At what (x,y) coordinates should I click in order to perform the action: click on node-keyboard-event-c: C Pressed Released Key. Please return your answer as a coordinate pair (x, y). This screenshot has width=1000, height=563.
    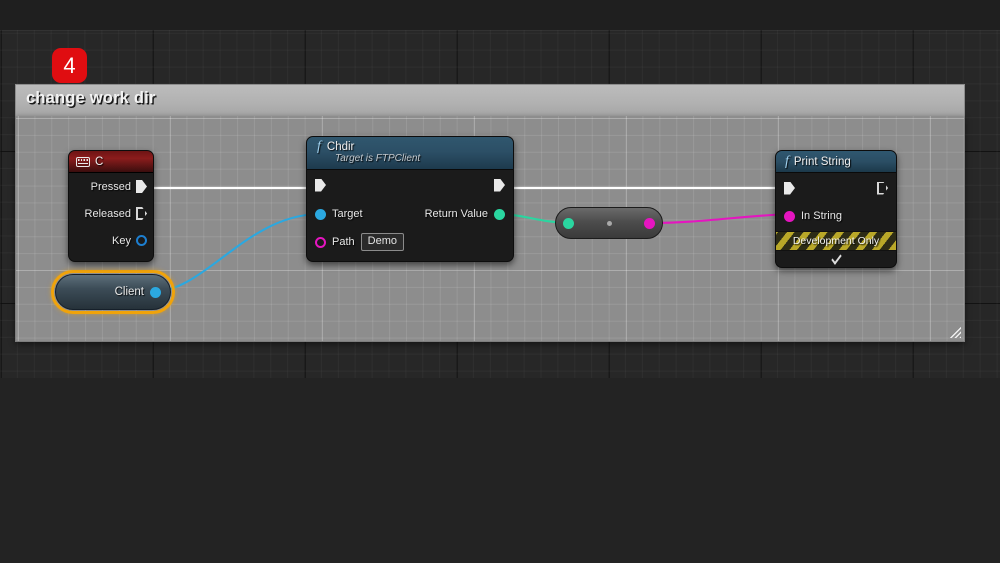
    Looking at the image, I should click on (111, 206).